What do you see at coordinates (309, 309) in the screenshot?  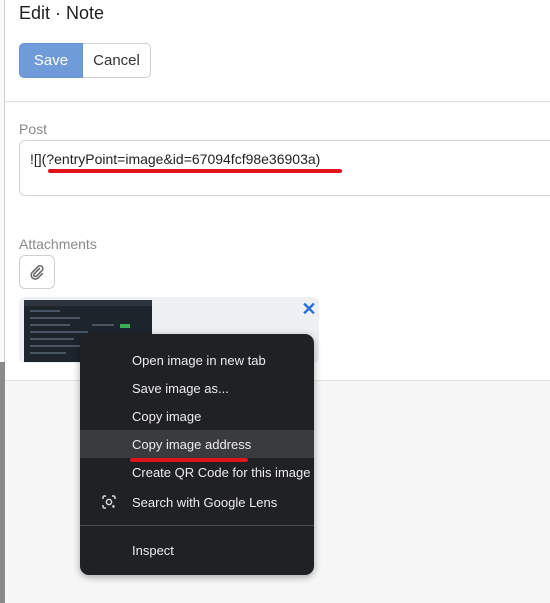 I see `remove-attachment-icon: ✕` at bounding box center [309, 309].